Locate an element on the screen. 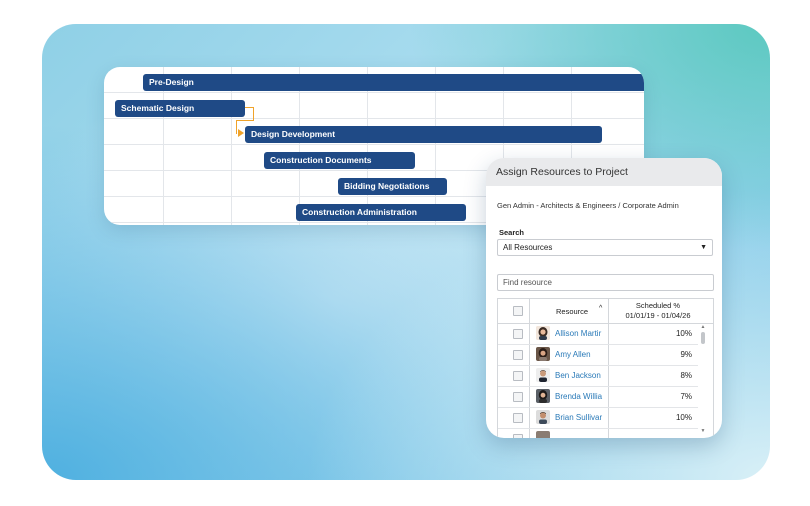  chevron-down-icon: ▼ is located at coordinates (703, 247).